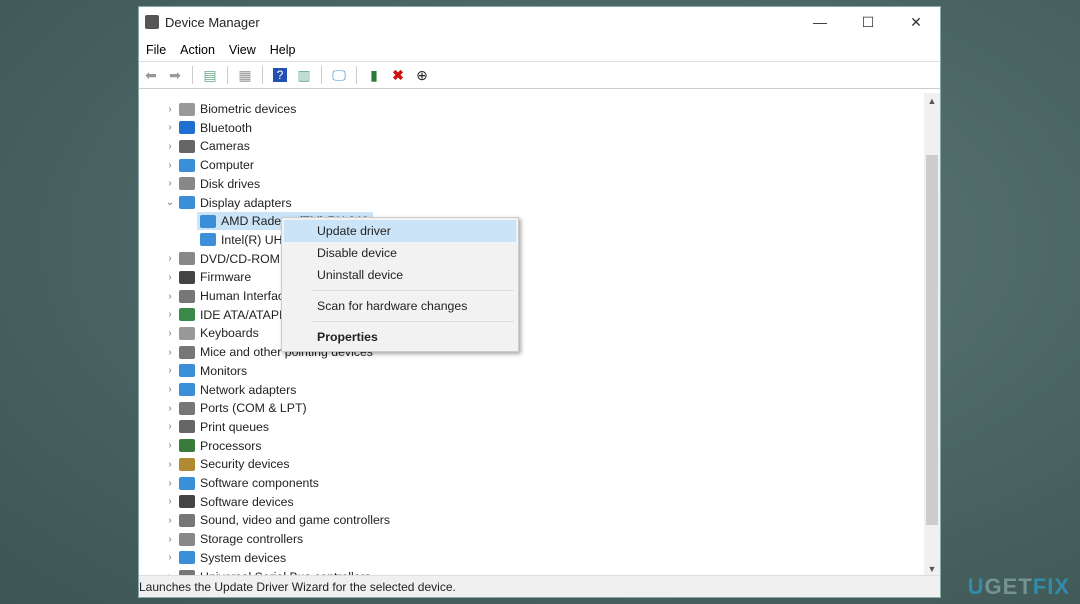  Describe the element at coordinates (241, 483) in the screenshot. I see `tree-item: › Software components` at that location.